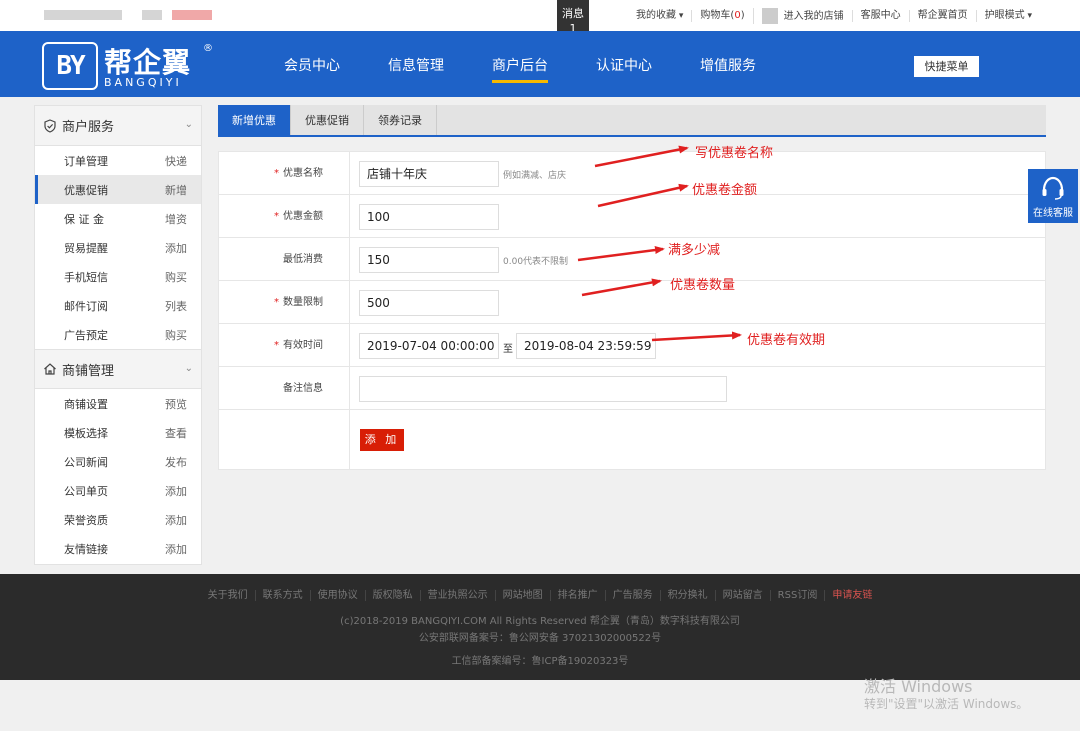  Describe the element at coordinates (946, 704) in the screenshot. I see `windows-activation-hint: 转到"设置"以激活 Windows。` at that location.